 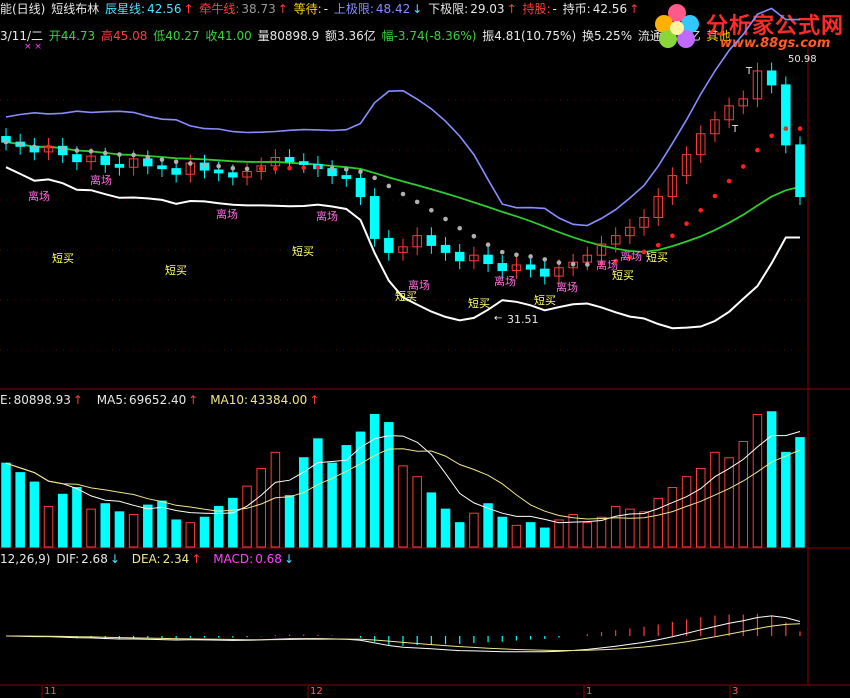 I want to click on top-marker-1: T, so click(x=749, y=71).